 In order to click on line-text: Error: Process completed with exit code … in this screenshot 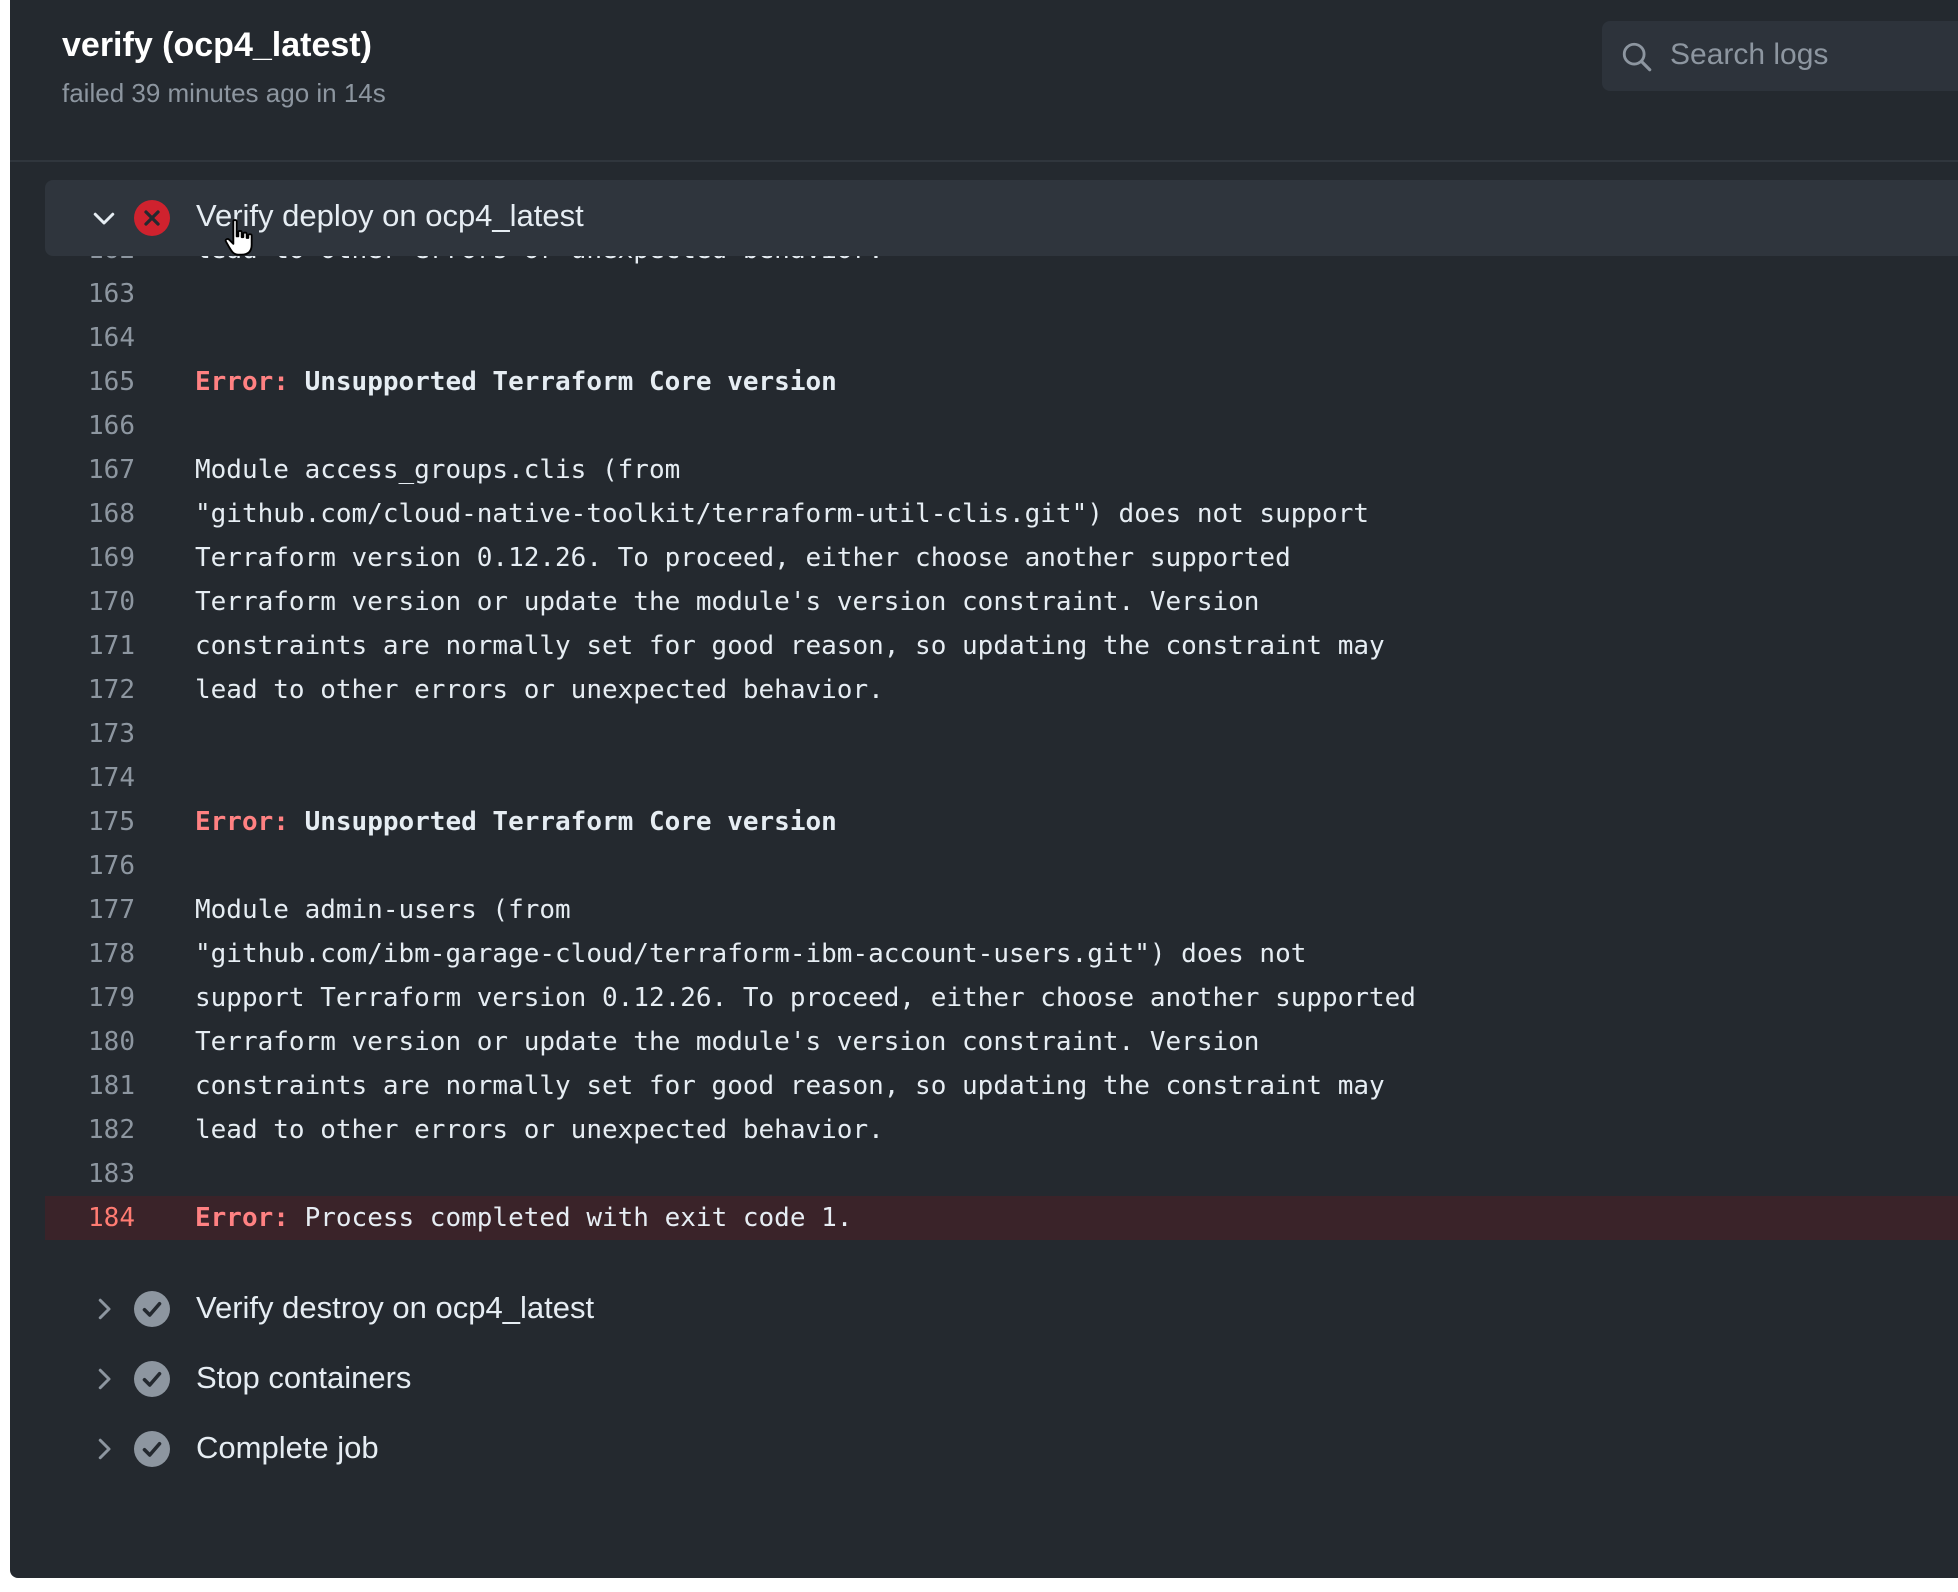, I will do `click(523, 1218)`.